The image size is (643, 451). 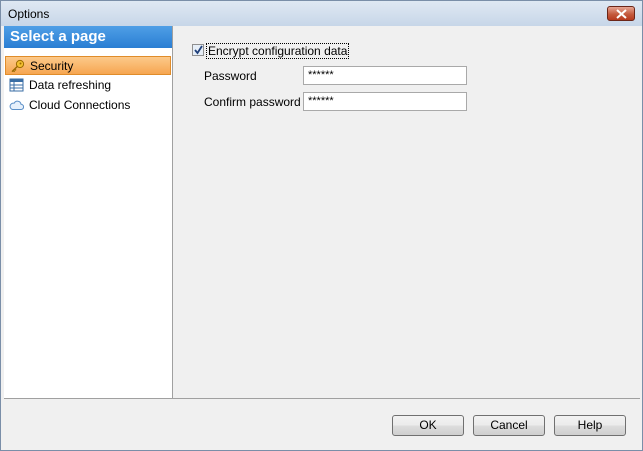 What do you see at coordinates (385, 101) in the screenshot?
I see `confirm-password-field: ******` at bounding box center [385, 101].